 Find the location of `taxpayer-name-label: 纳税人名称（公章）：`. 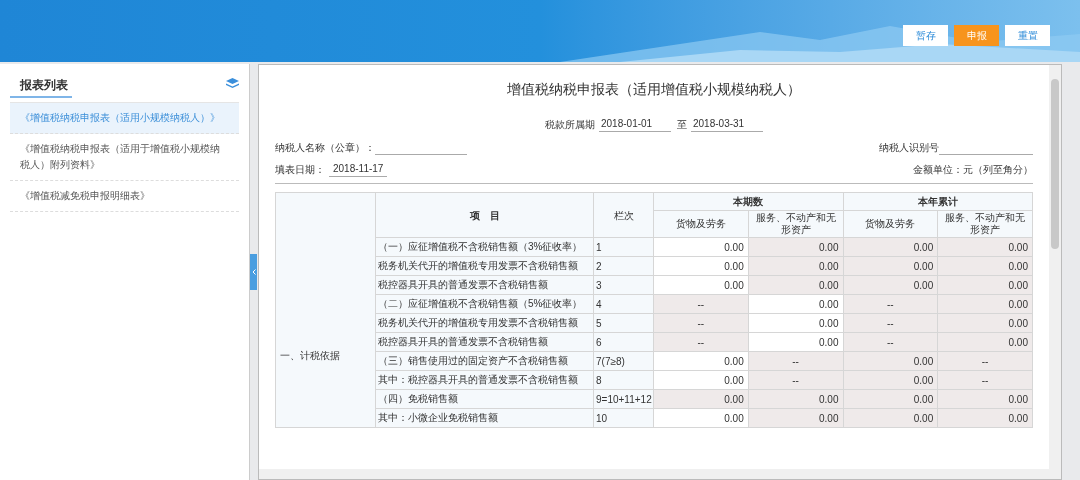

taxpayer-name-label: 纳税人名称（公章）： is located at coordinates (325, 148).